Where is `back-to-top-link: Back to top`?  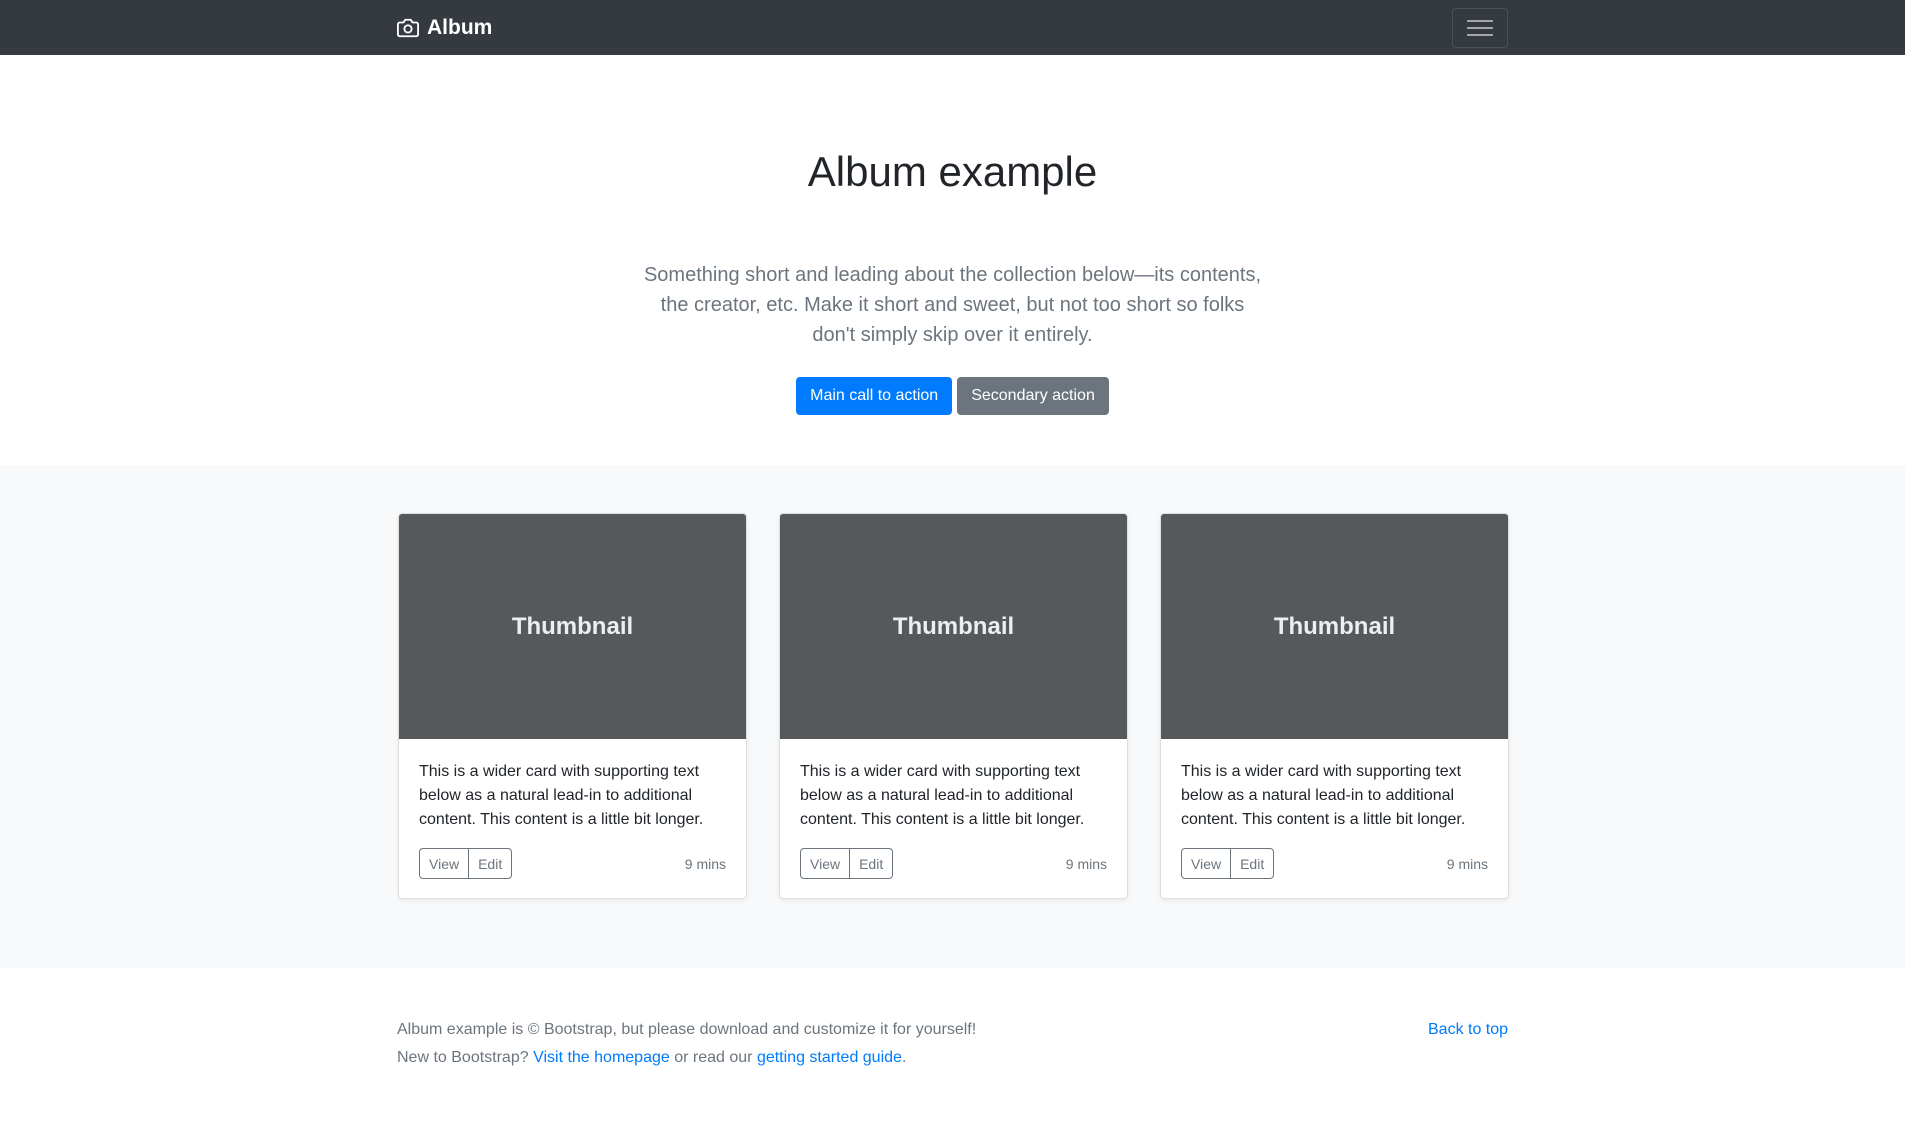
back-to-top-link: Back to top is located at coordinates (1468, 1030).